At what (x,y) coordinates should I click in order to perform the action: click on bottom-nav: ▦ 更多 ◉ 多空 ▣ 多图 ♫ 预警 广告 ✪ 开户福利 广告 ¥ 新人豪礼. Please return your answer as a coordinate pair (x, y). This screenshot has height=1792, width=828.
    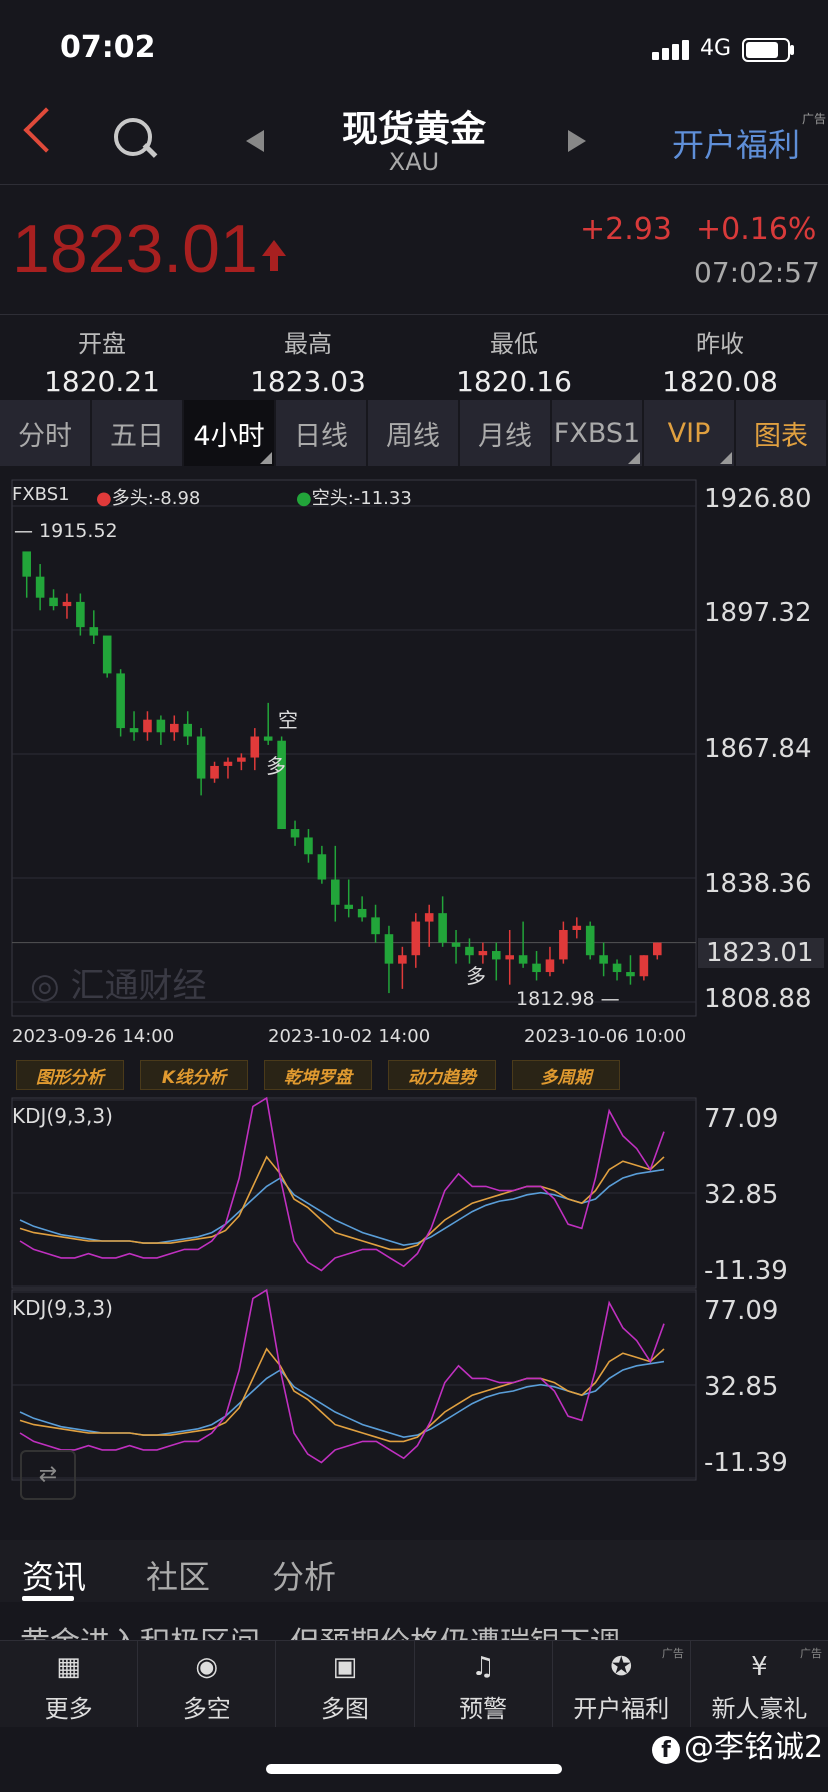
    Looking at the image, I should click on (414, 1683).